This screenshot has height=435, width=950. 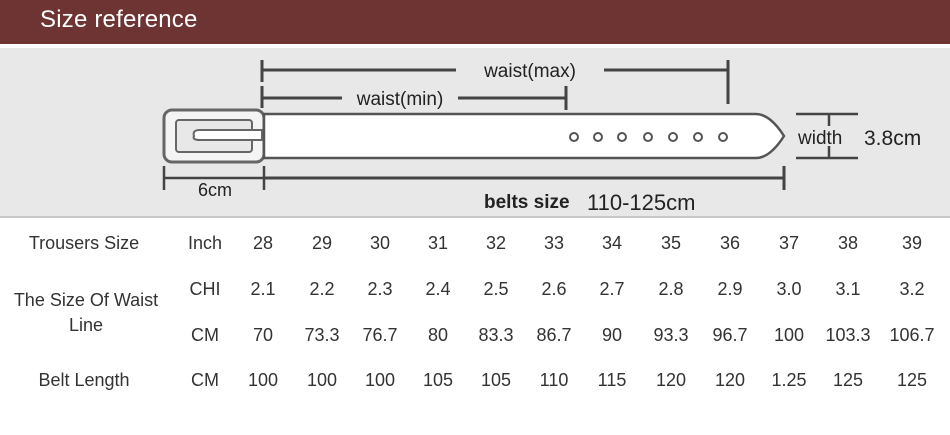 What do you see at coordinates (380, 243) in the screenshot?
I see `table-cell-inch: 30` at bounding box center [380, 243].